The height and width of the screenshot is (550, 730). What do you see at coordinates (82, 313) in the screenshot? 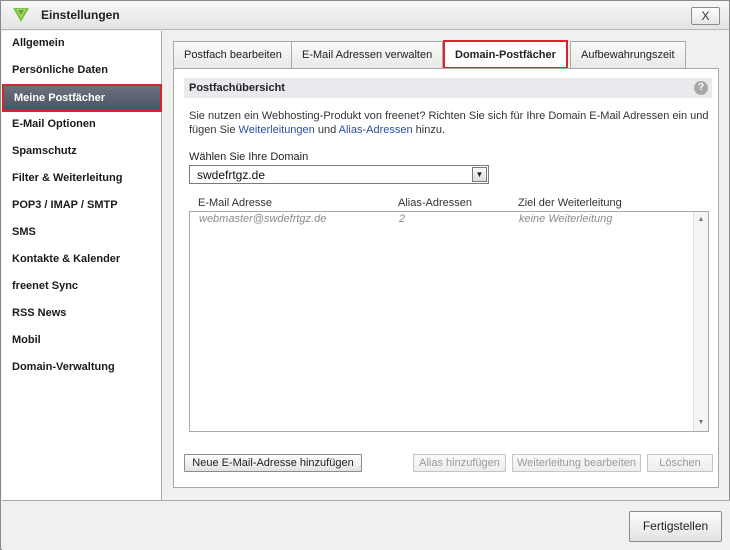
I see `sidebar-item-rss-news: RSS News` at bounding box center [82, 313].